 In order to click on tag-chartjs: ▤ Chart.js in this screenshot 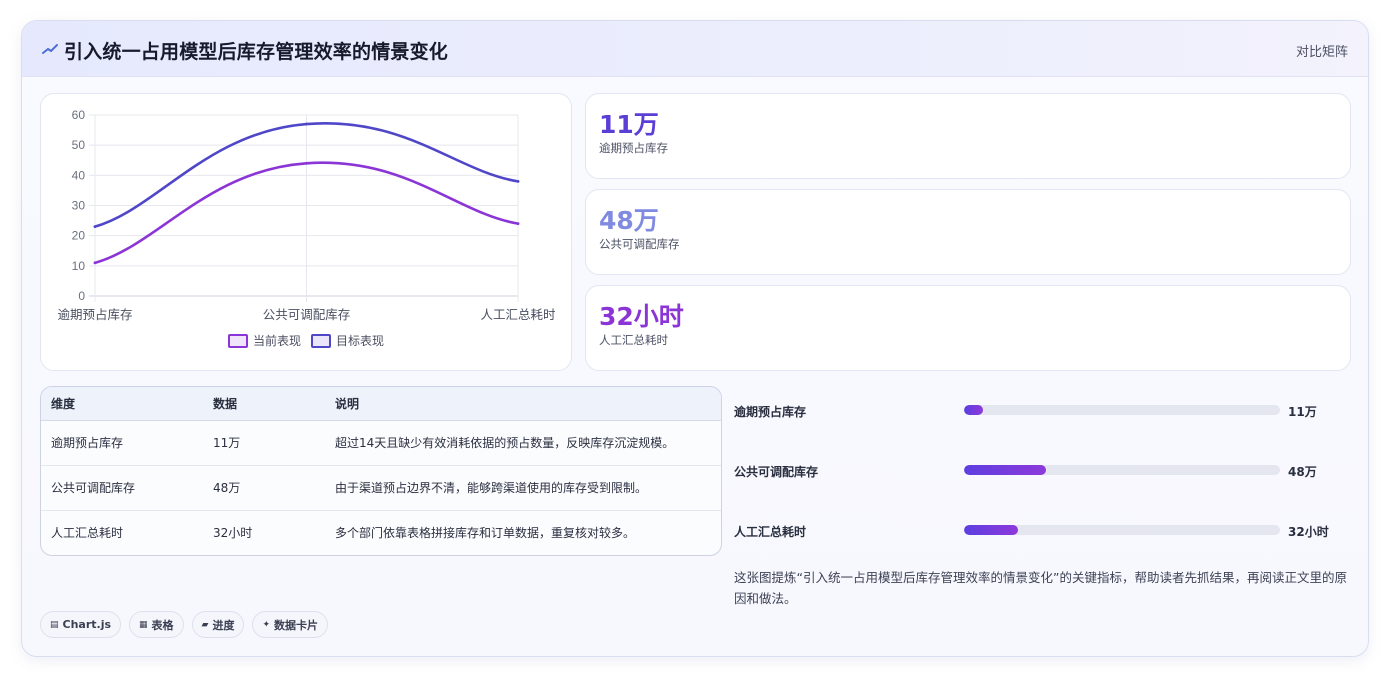, I will do `click(81, 624)`.